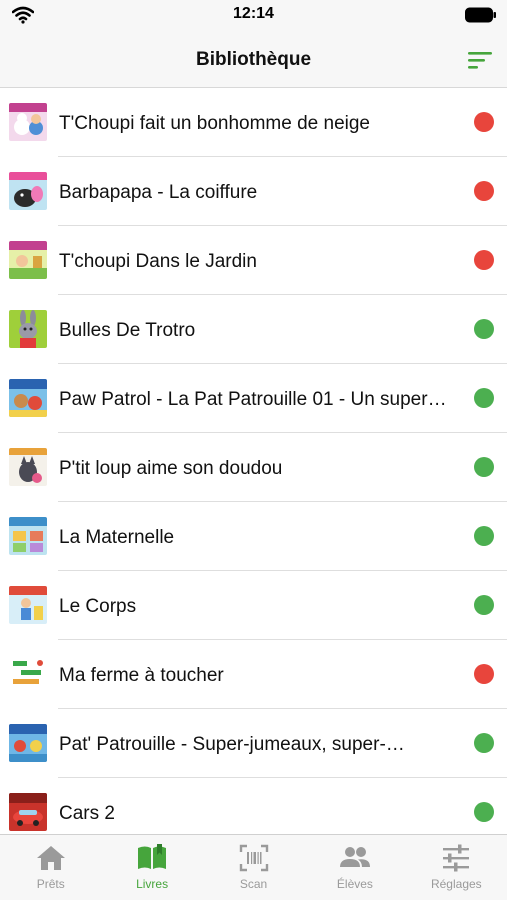 This screenshot has width=507, height=900. I want to click on book-title: T'Choupi fait un bonhomme de neige, so click(214, 123).